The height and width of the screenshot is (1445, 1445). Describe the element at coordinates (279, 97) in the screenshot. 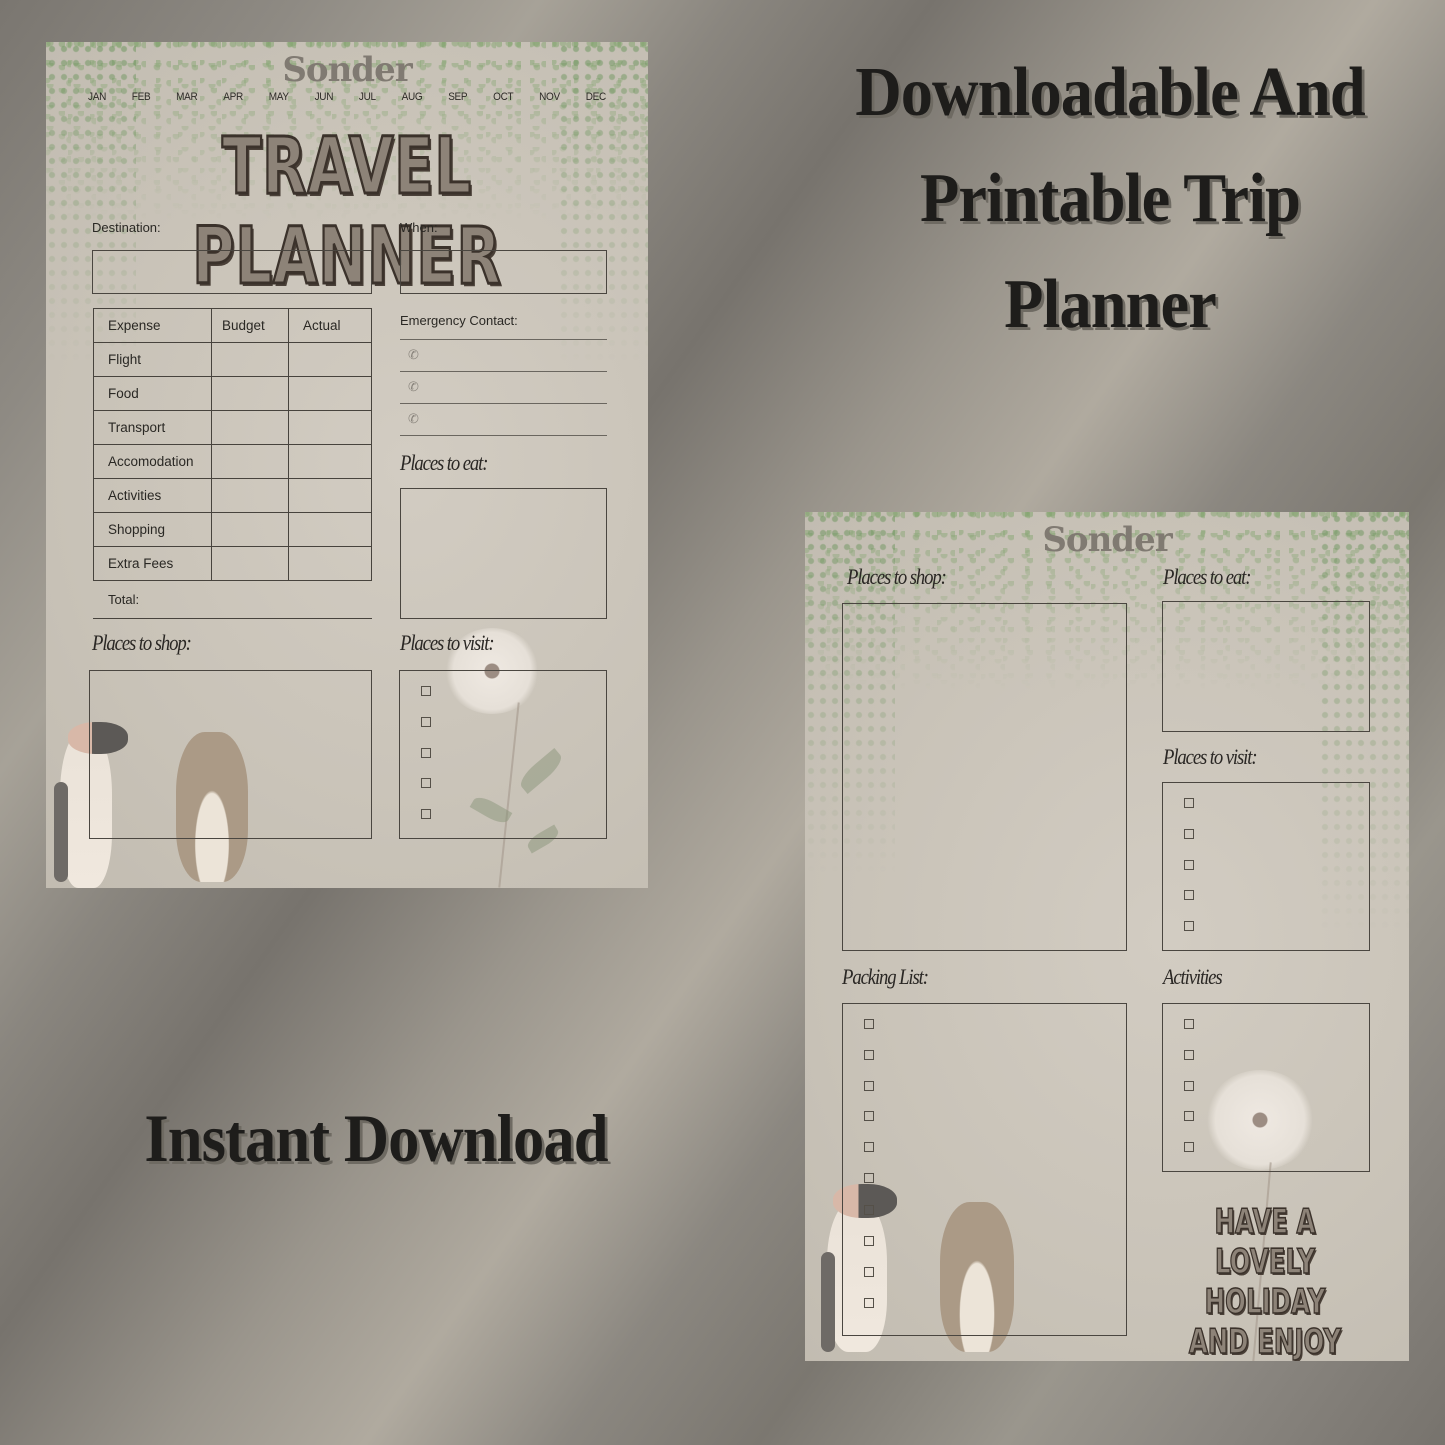

I see `month-label: MAY` at that location.